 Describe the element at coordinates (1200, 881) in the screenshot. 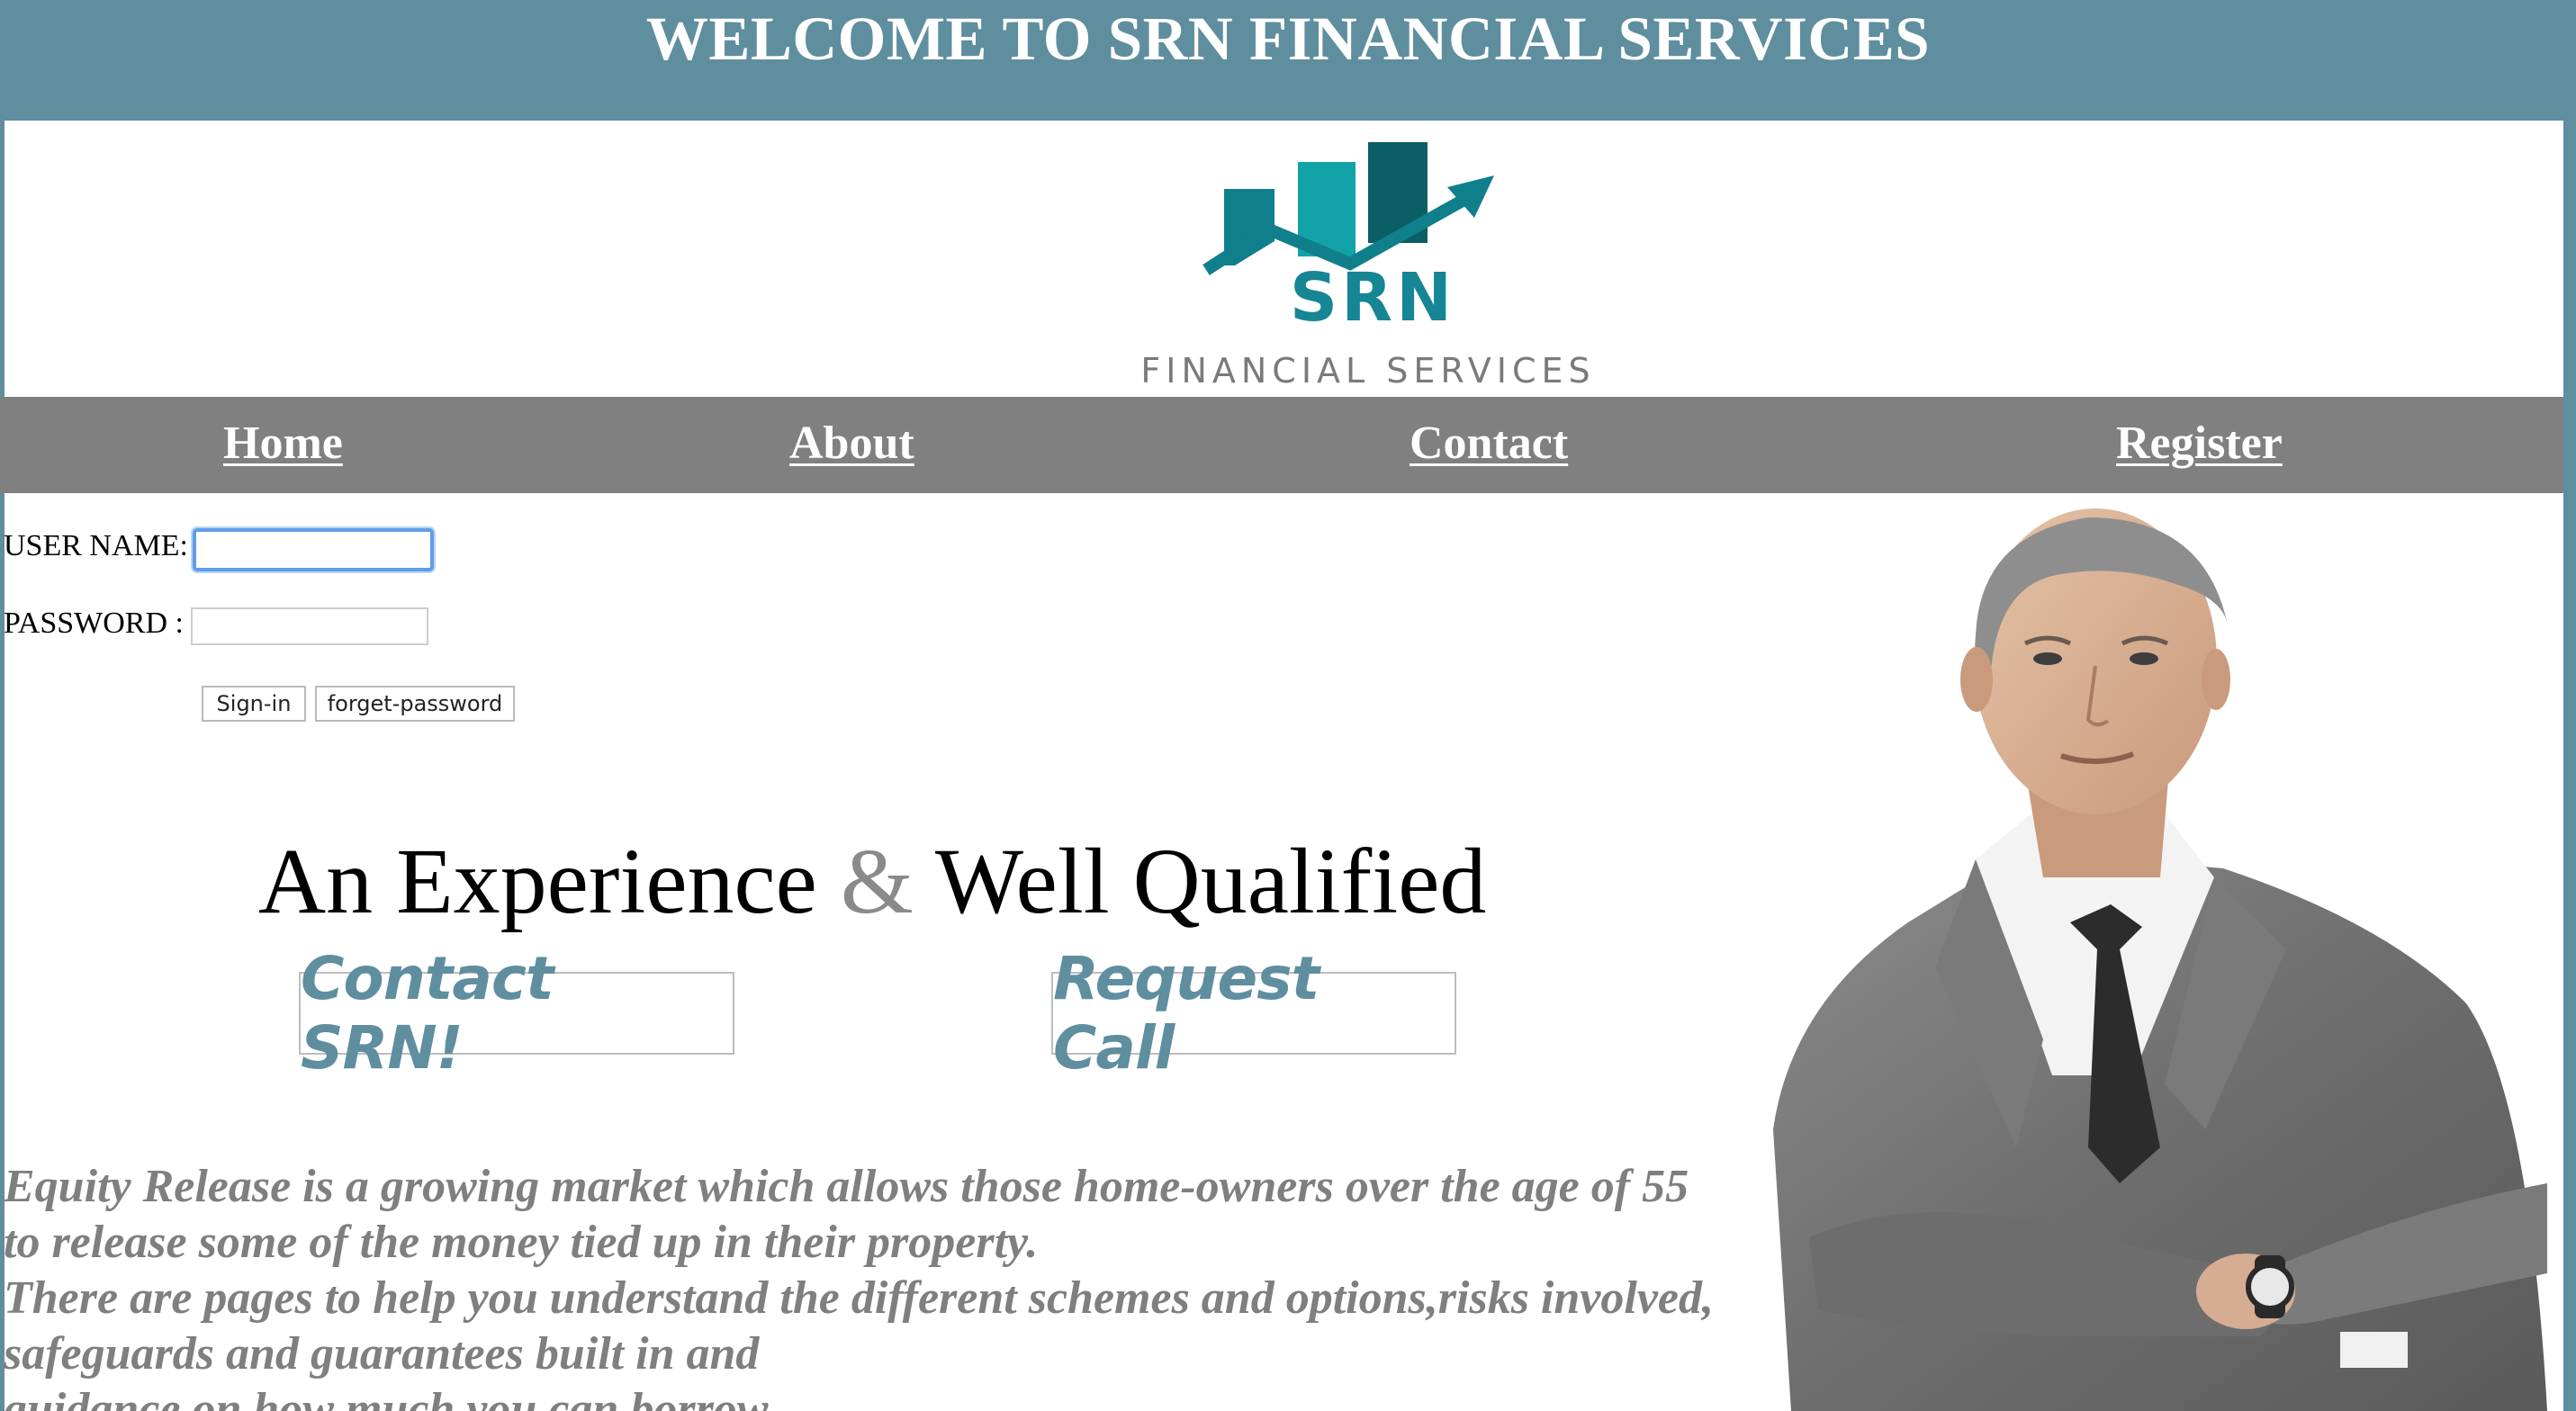

I see `tagline-part2: Well Qualified` at that location.